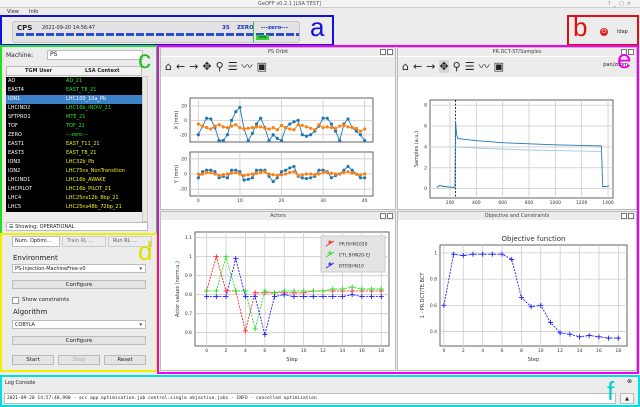  I want to click on samples-axes, so click(521, 149).